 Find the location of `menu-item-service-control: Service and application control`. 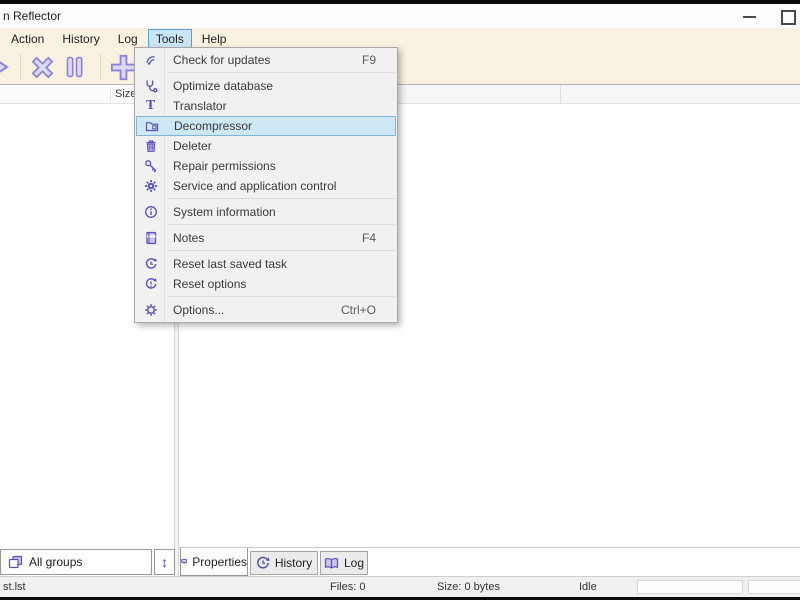

menu-item-service-control: Service and application control is located at coordinates (266, 186).